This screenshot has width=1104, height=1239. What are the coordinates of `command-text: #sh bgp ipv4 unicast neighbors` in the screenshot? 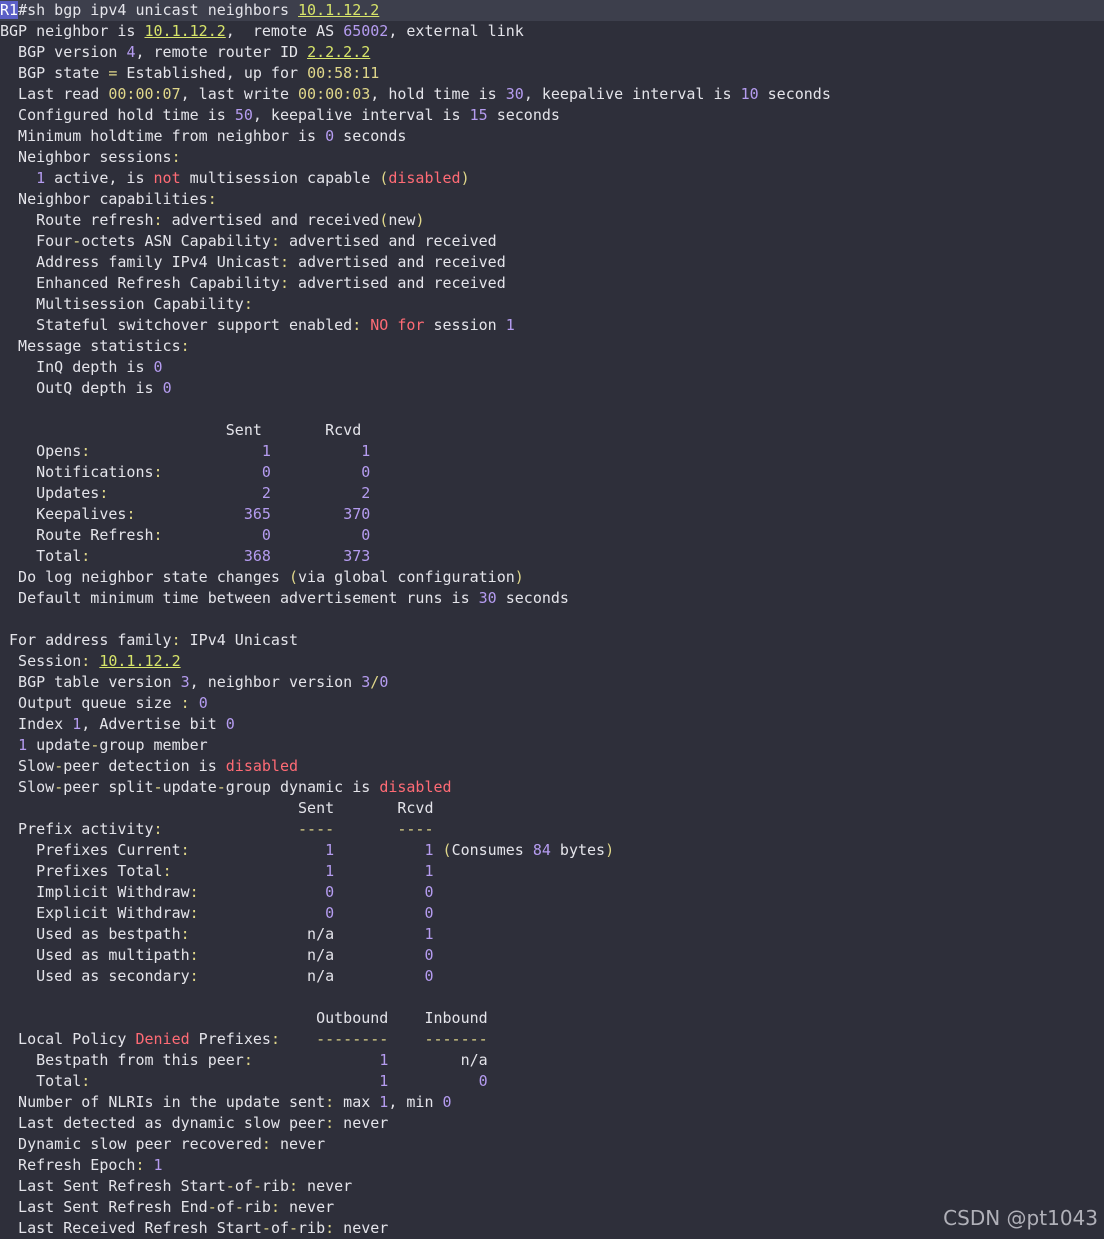 It's located at (158, 10).